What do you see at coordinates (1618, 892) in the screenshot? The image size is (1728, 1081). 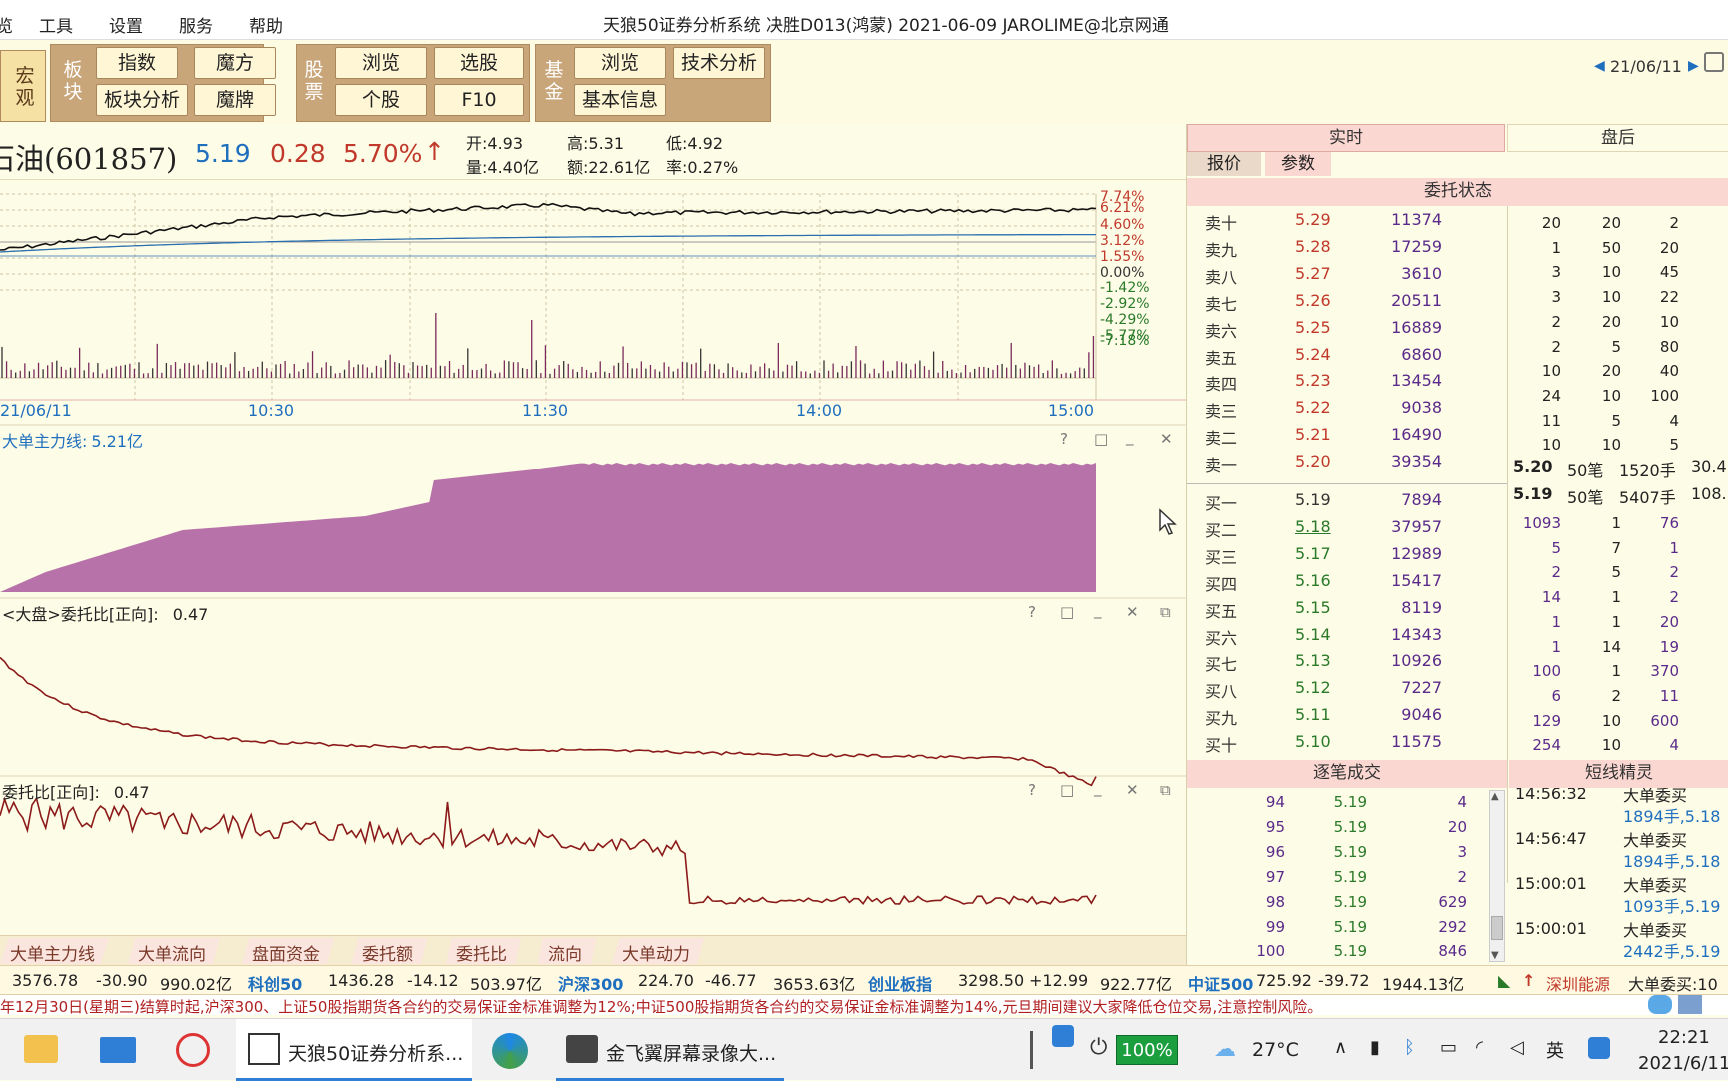 I see `sprite-item: 15:00:01 大单委买 1093手,5.19` at bounding box center [1618, 892].